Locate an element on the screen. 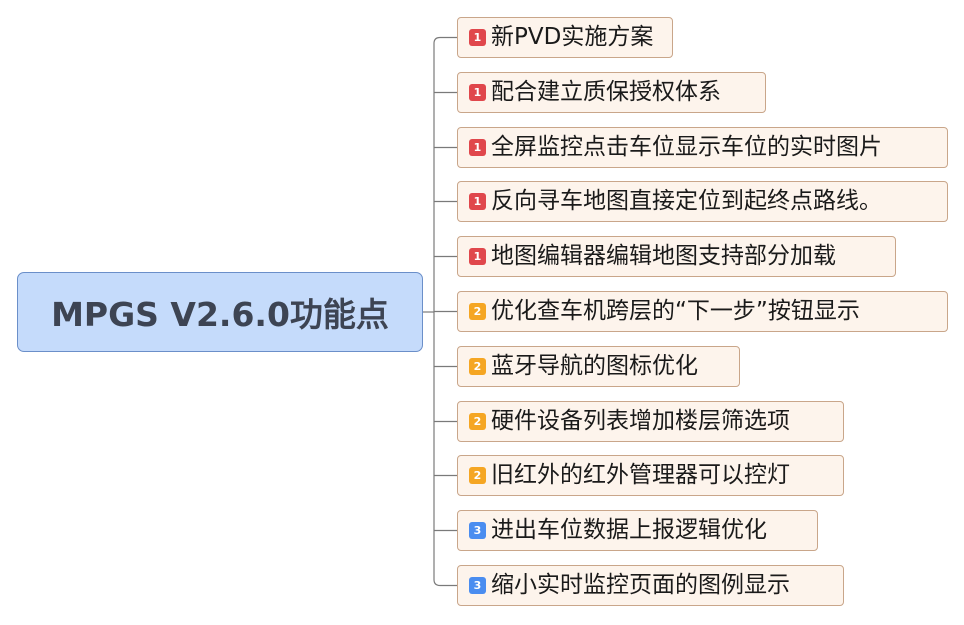 The width and height of the screenshot is (964, 625). subtopic-node: 2 旧红外的红外管理器可以控灯 is located at coordinates (650, 475).